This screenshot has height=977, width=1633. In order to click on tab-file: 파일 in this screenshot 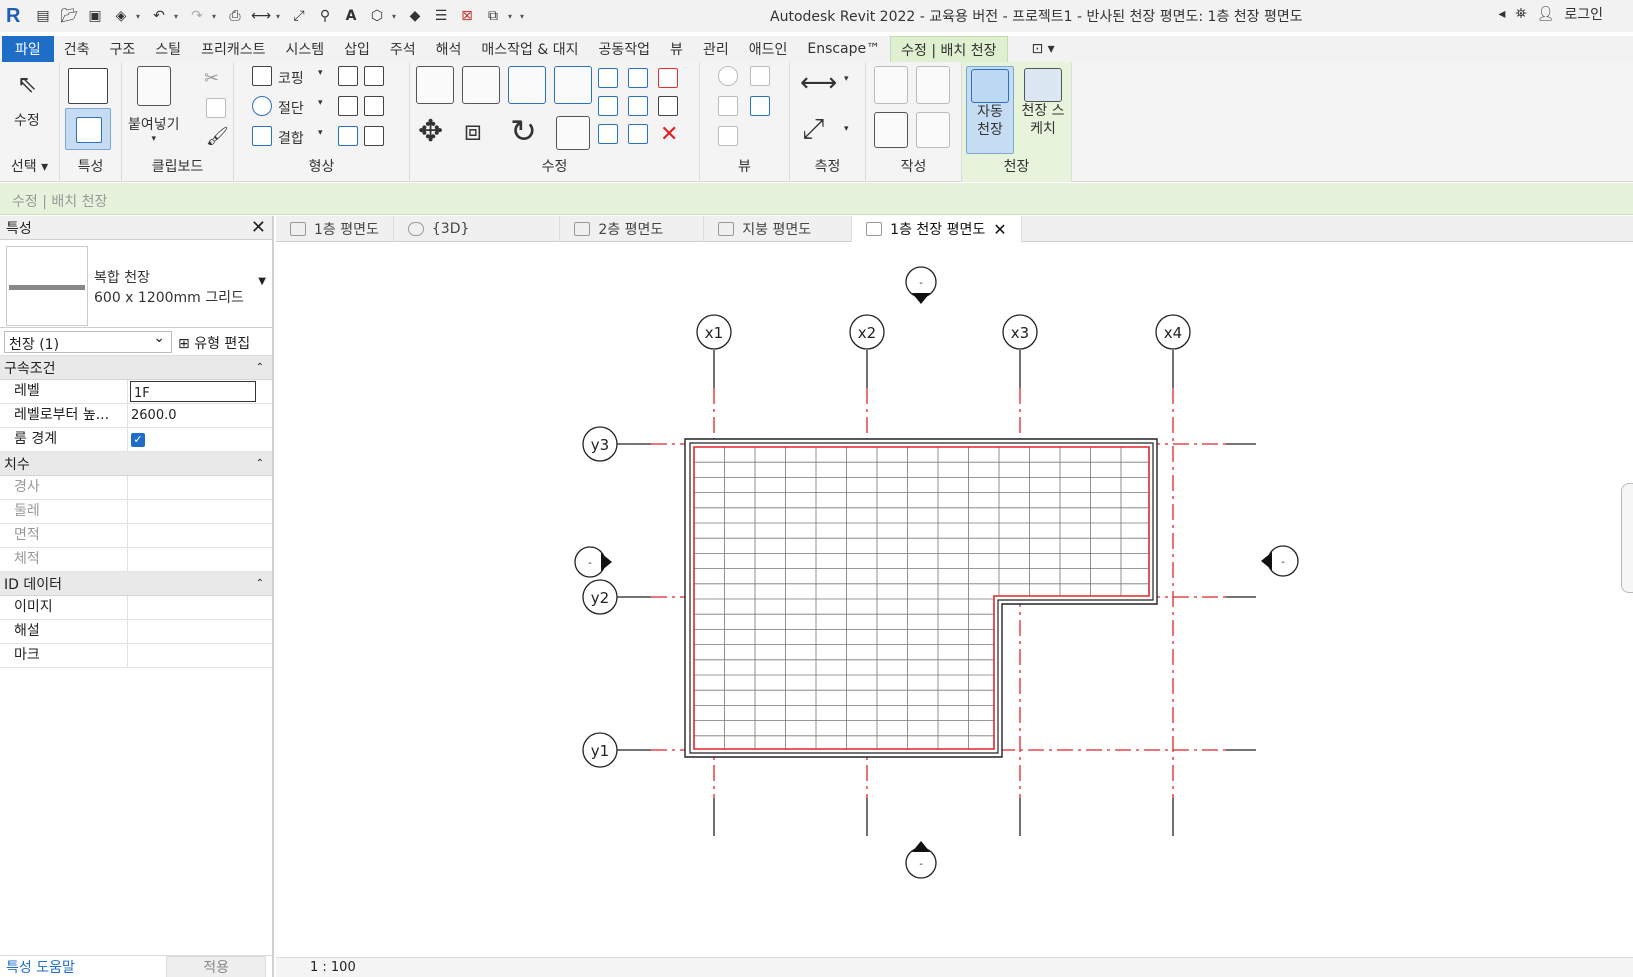, I will do `click(28, 49)`.